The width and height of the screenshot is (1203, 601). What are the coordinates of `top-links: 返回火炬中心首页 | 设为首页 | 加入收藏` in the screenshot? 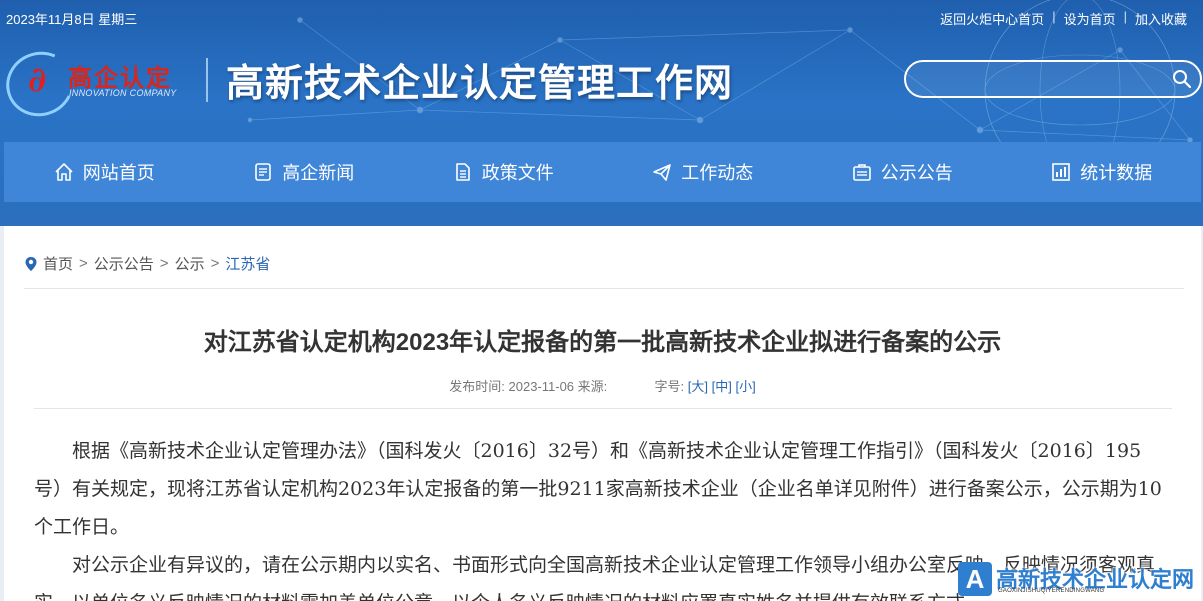 It's located at (1063, 18).